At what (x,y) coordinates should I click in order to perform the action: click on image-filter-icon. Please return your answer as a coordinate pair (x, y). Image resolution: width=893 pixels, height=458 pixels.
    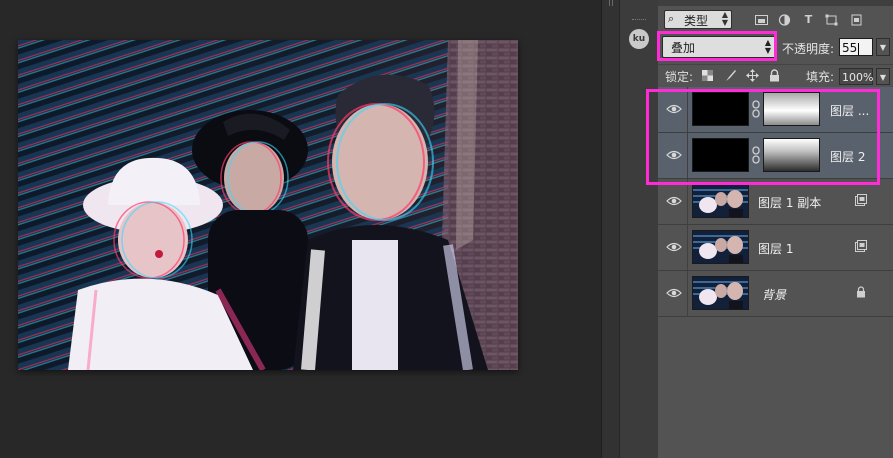
    Looking at the image, I should click on (761, 20).